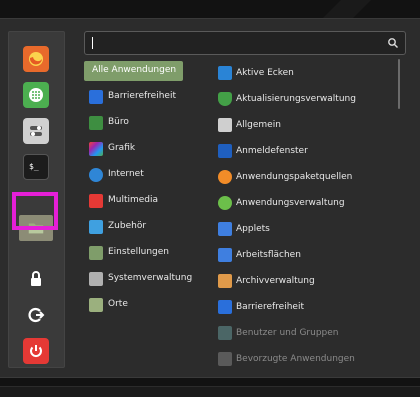 This screenshot has height=397, width=420. I want to click on category-settings: Einstellungen, so click(134, 253).